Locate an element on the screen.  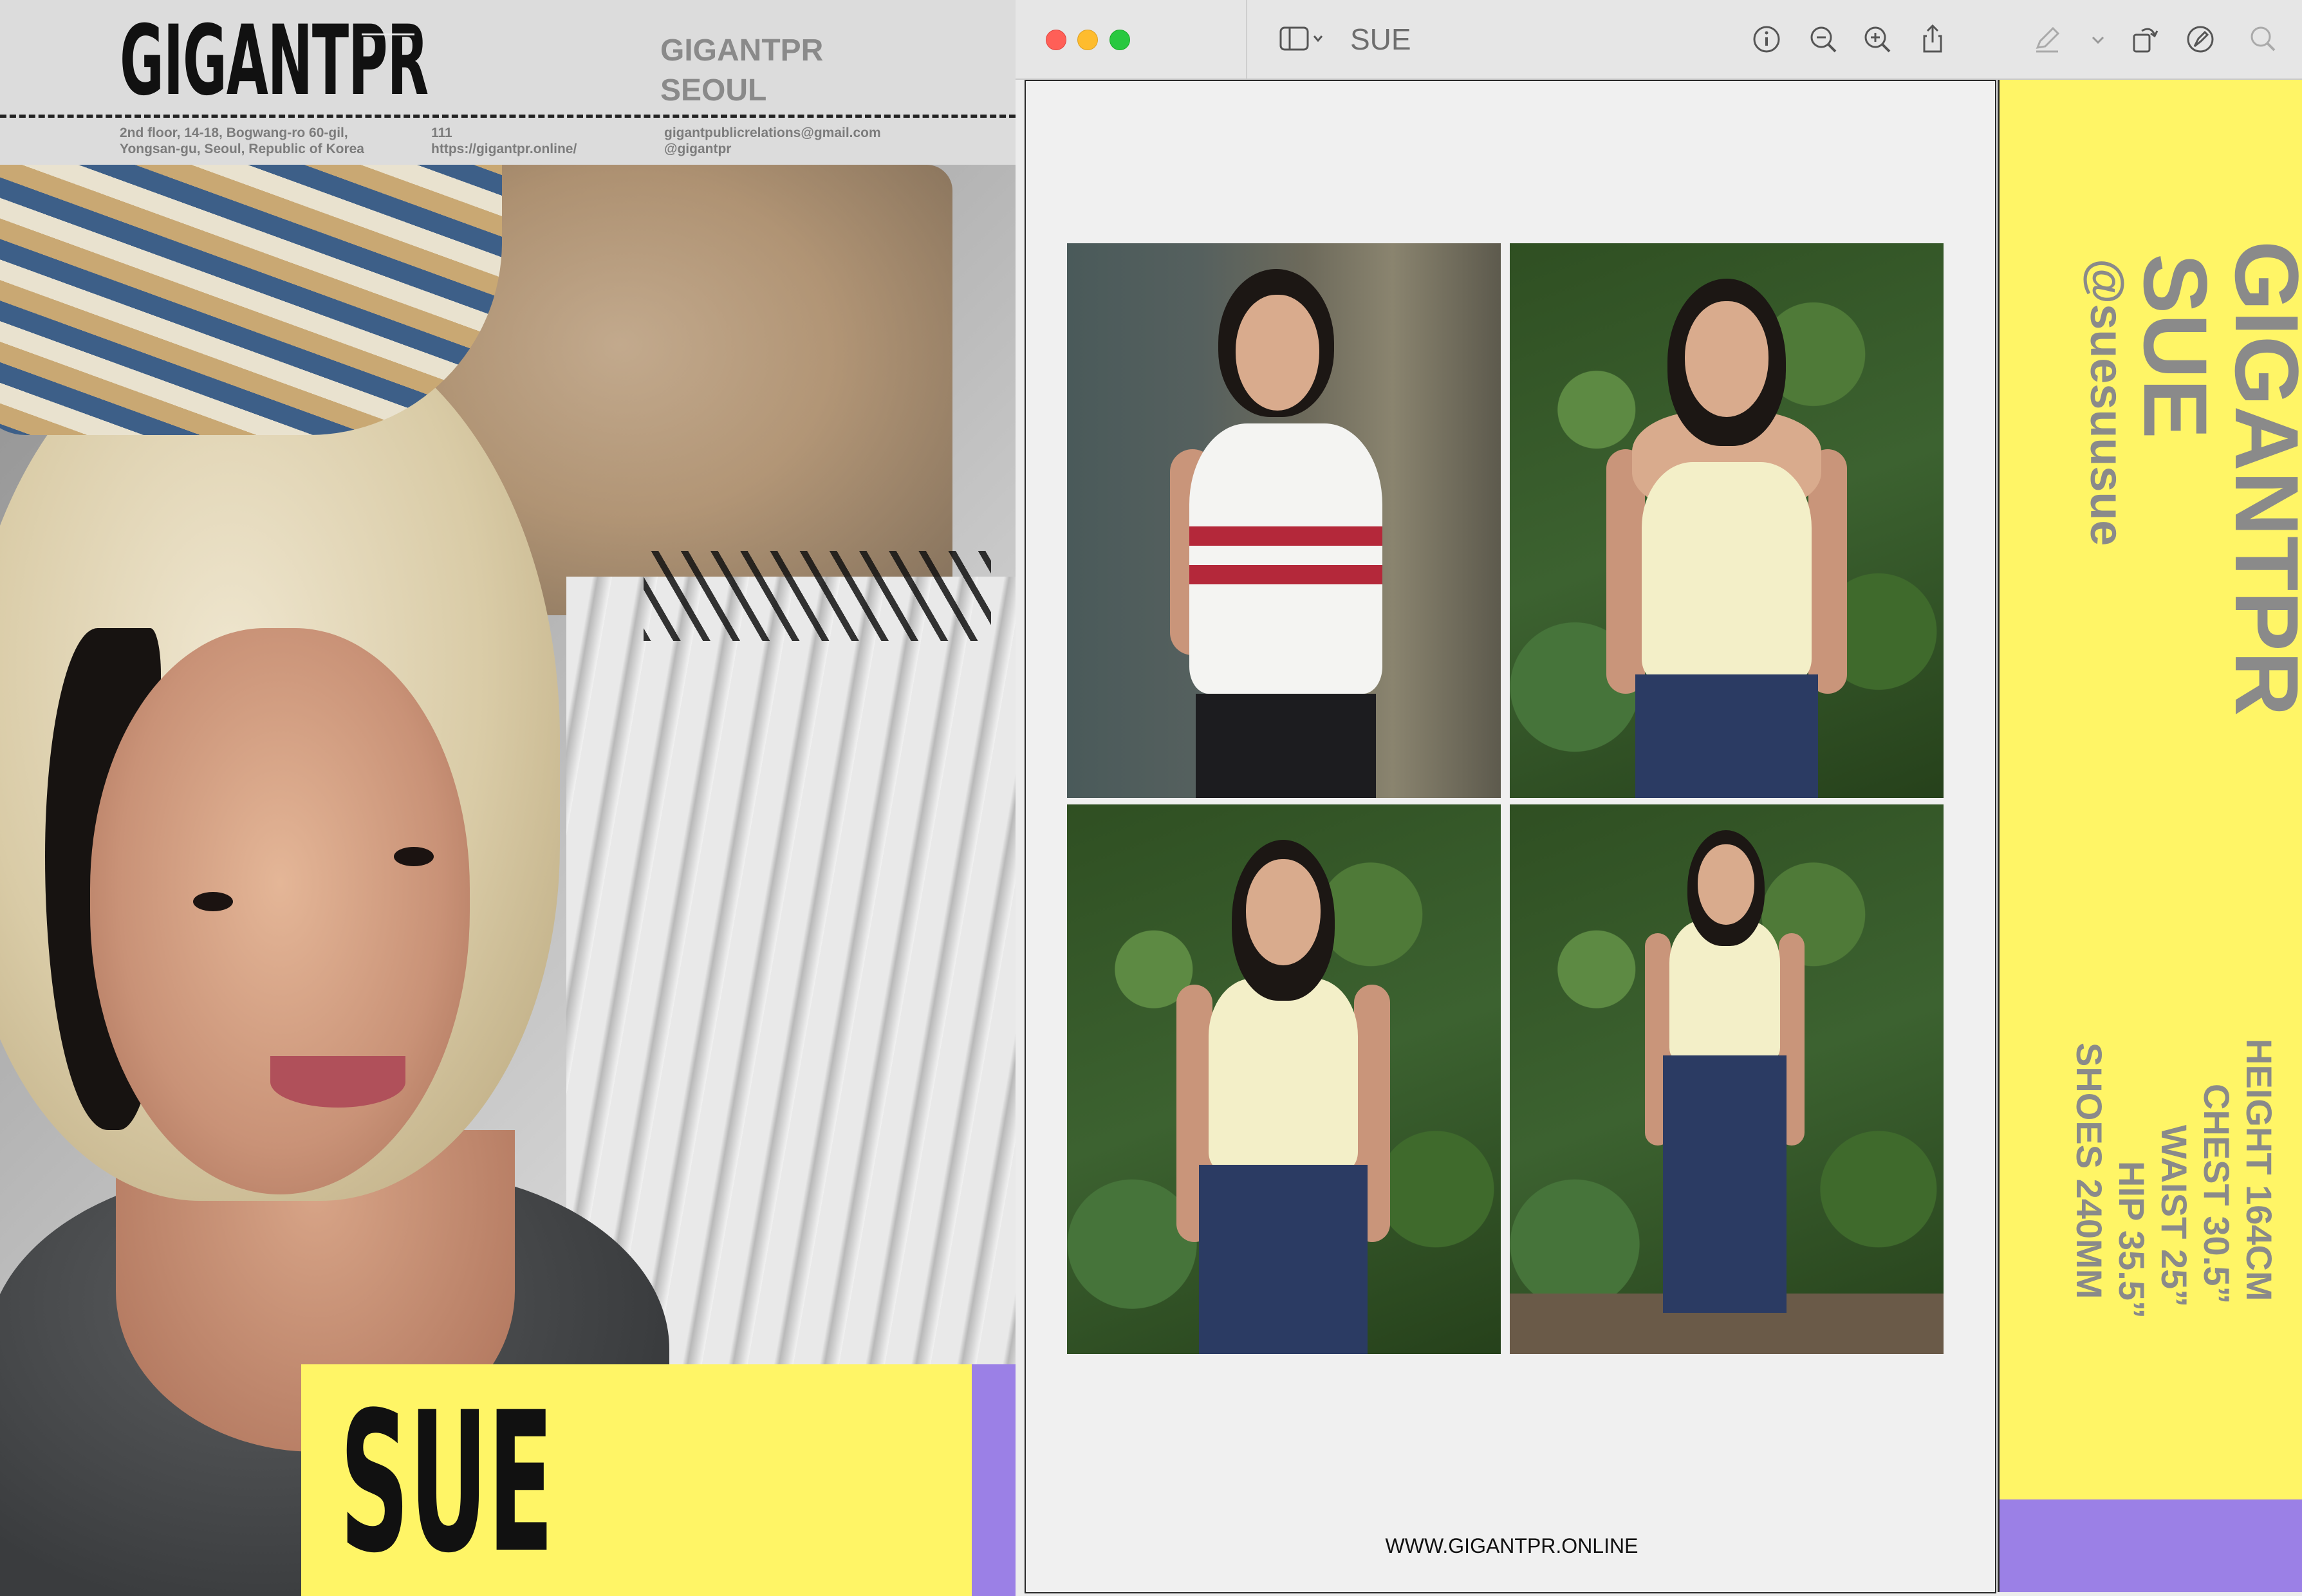
share-button is located at coordinates (1932, 39).